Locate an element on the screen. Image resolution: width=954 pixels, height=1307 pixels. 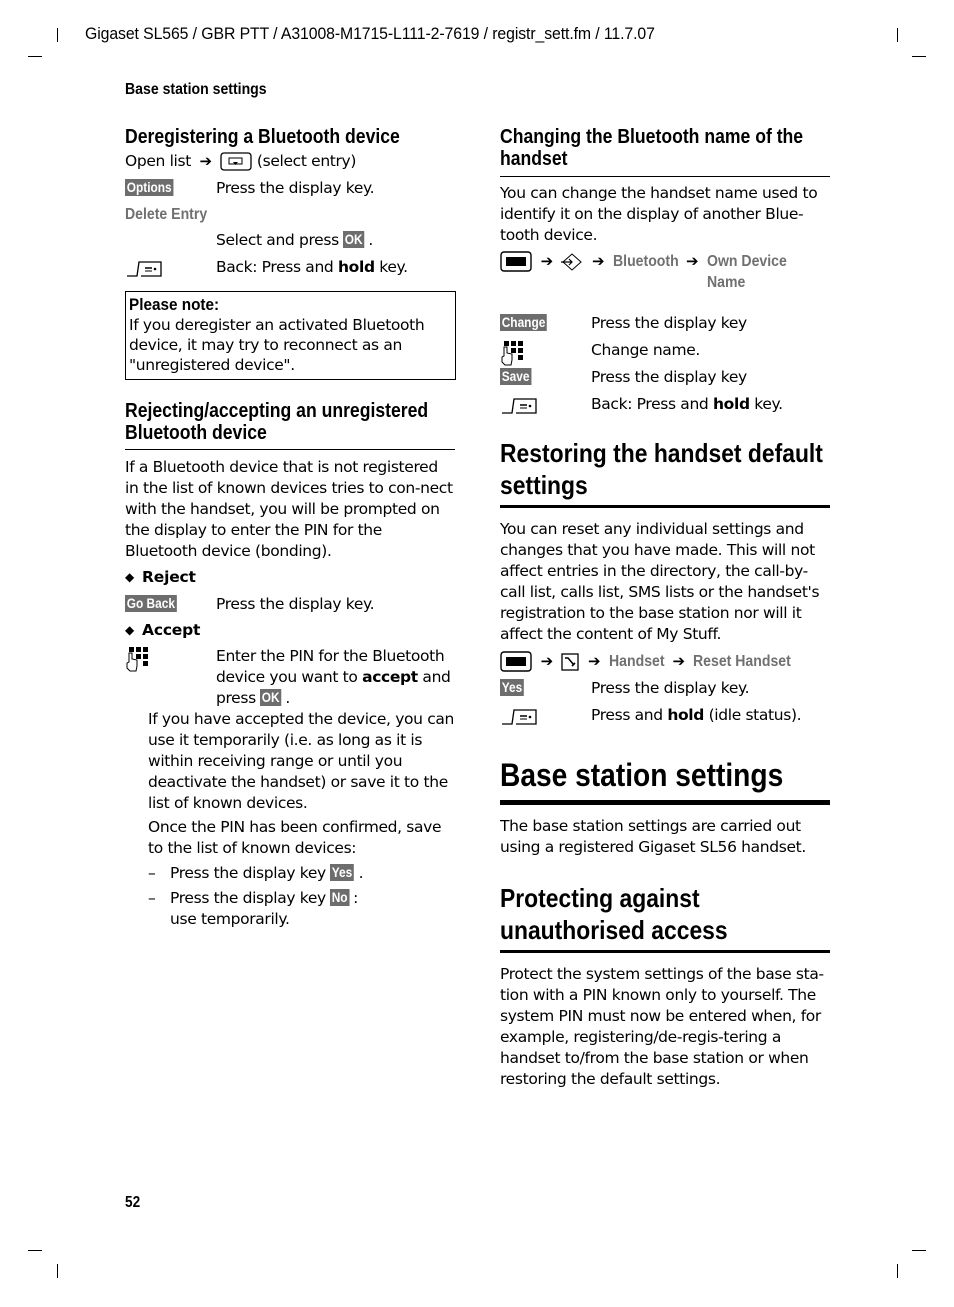
yes-text: Press the display key. is located at coordinates (670, 688).